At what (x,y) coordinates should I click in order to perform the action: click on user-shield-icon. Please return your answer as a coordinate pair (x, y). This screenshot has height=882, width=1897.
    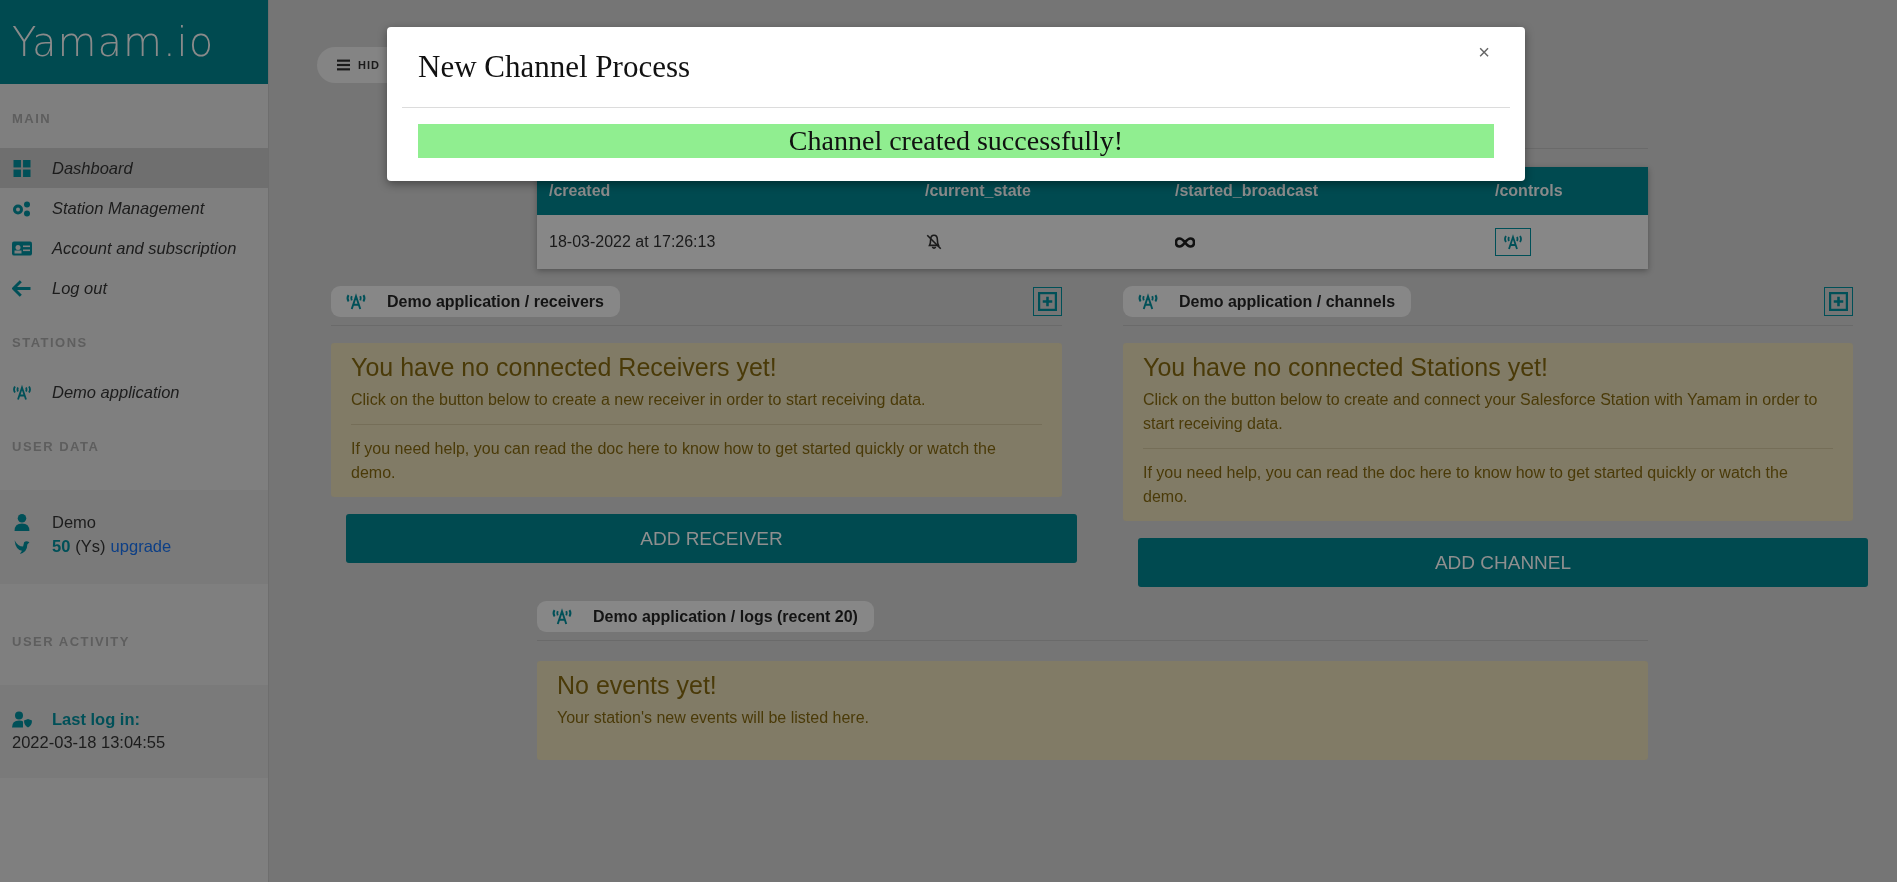
    Looking at the image, I should click on (22, 719).